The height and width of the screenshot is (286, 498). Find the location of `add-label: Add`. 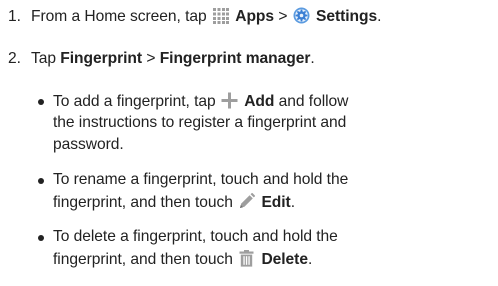

add-label: Add is located at coordinates (259, 101).